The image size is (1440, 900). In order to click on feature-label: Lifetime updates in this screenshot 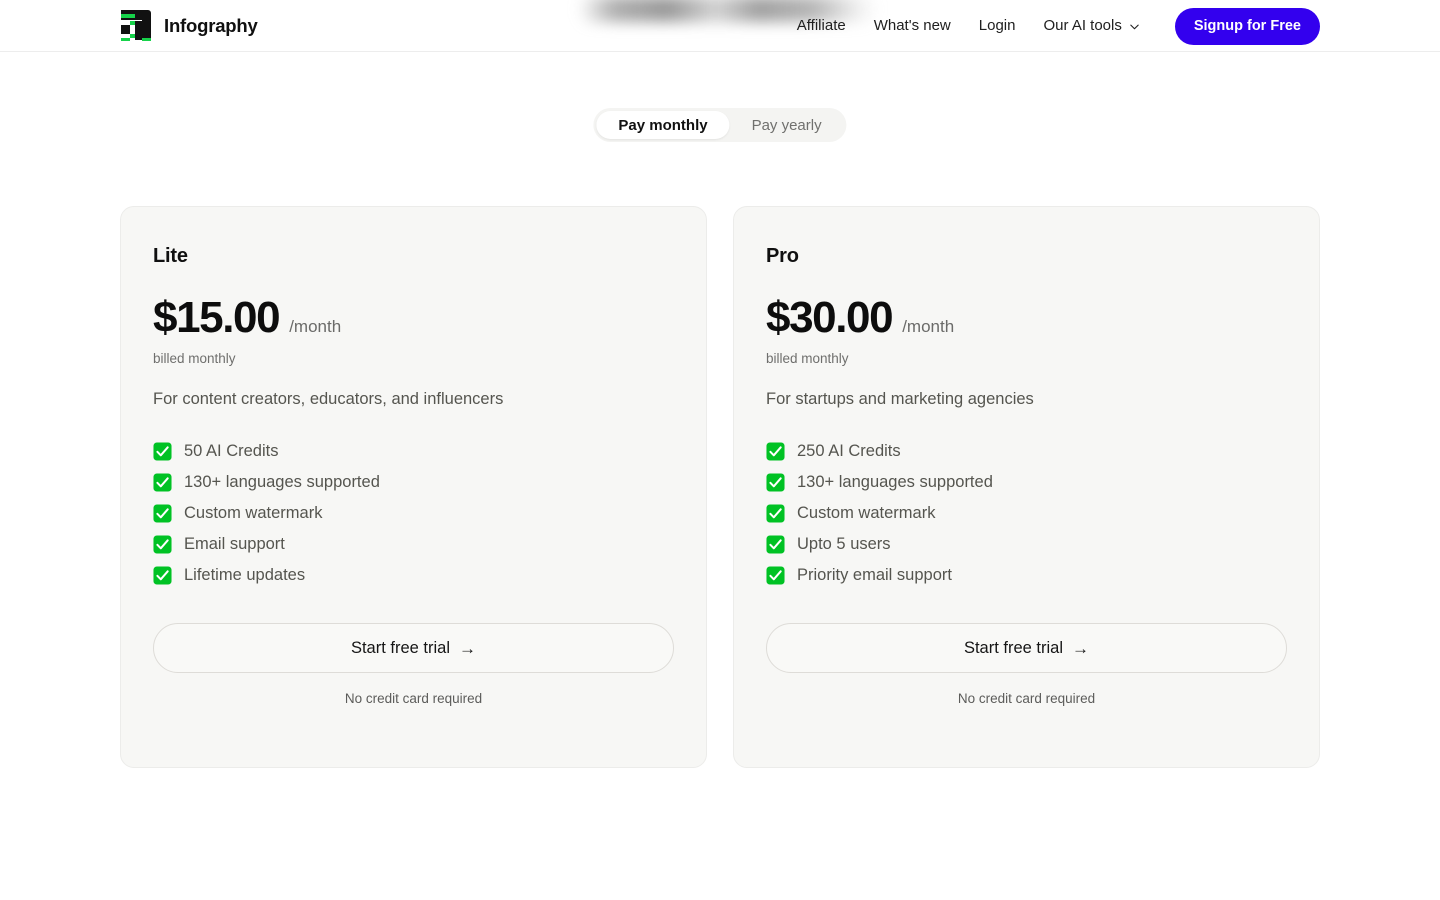, I will do `click(245, 575)`.